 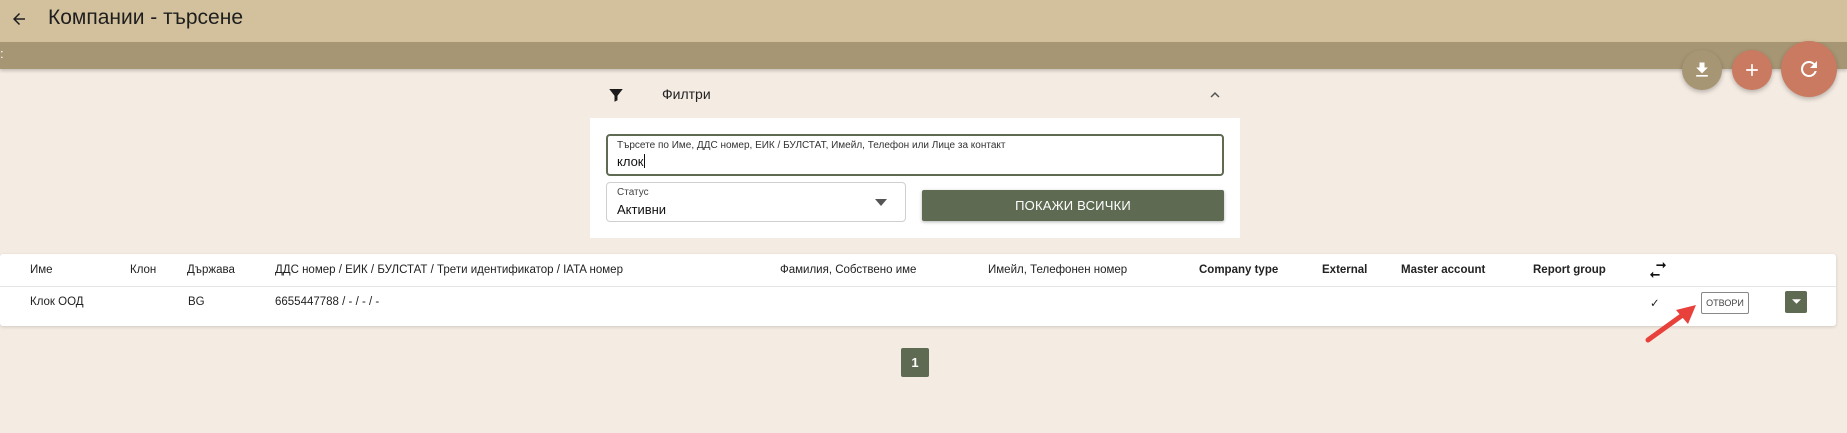 I want to click on caret-down-icon, so click(x=1796, y=301).